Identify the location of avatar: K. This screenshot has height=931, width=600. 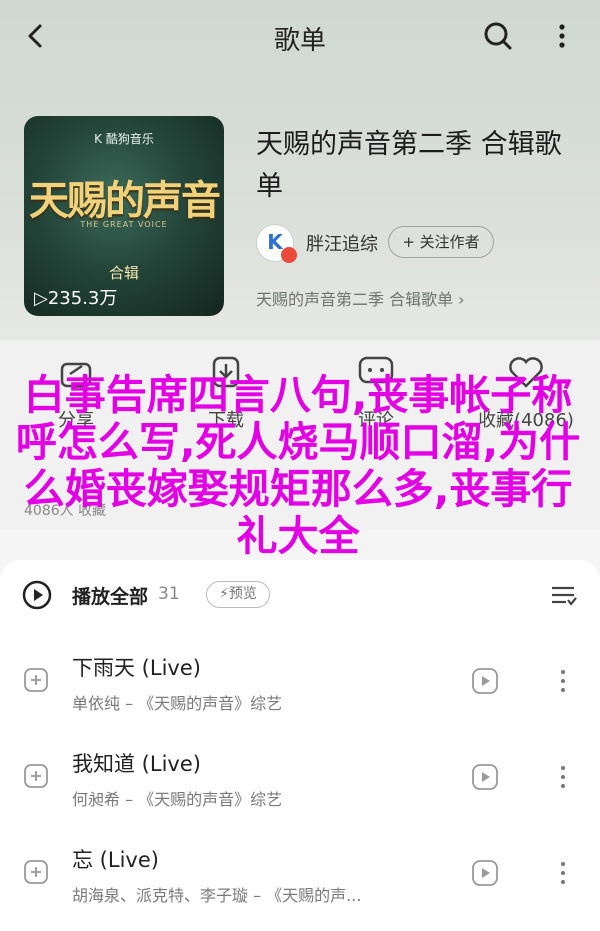
(276, 243).